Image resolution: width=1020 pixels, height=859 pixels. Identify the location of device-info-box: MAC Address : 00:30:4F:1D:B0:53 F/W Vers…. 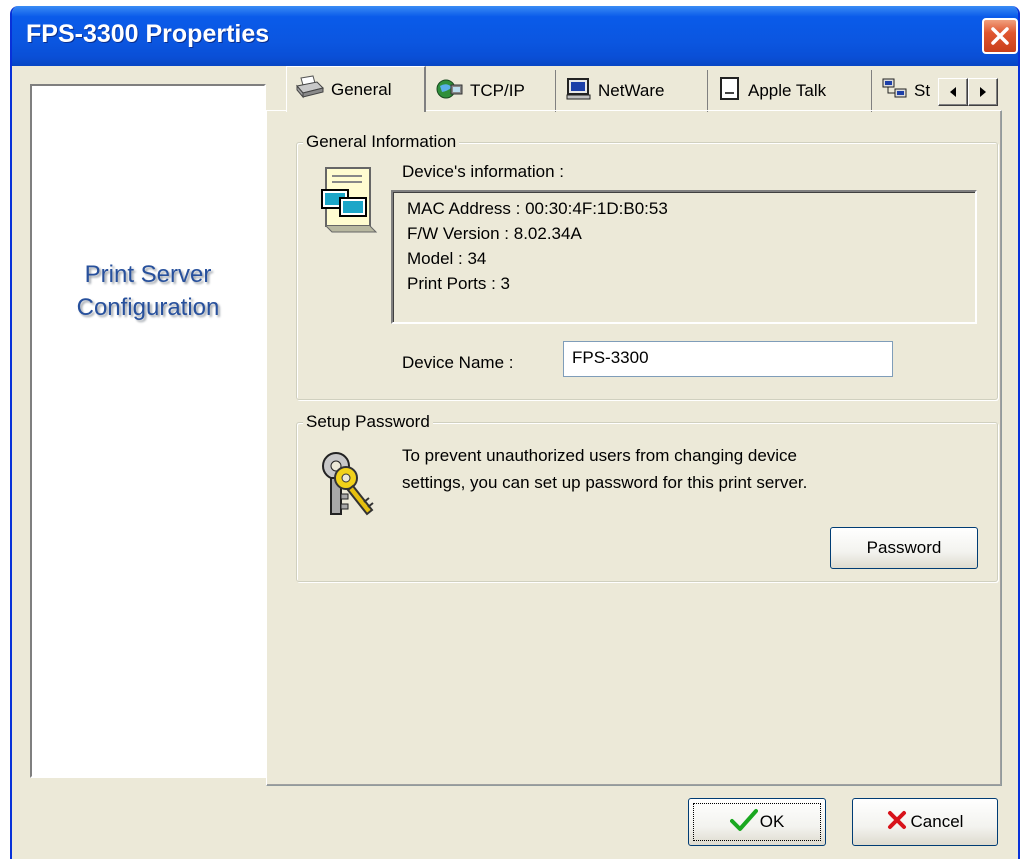
(684, 257).